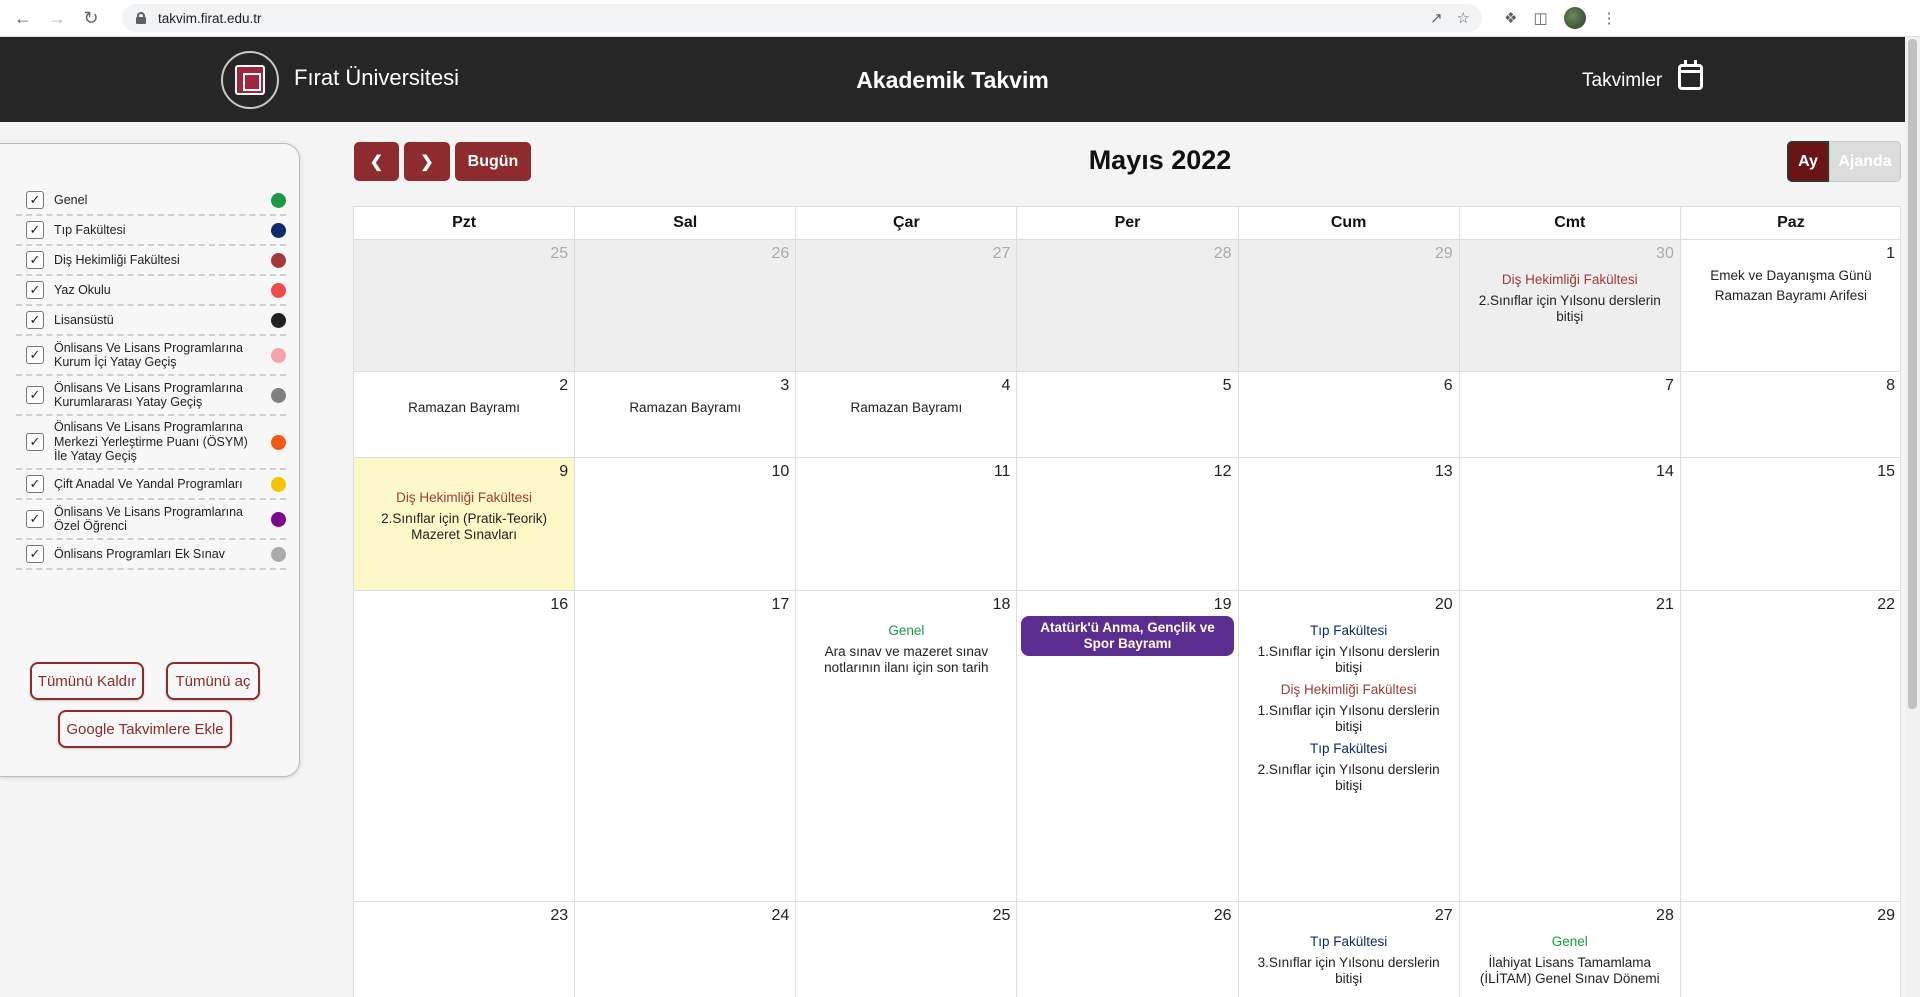 The image size is (1920, 997). I want to click on day-number: 12, so click(1223, 472).